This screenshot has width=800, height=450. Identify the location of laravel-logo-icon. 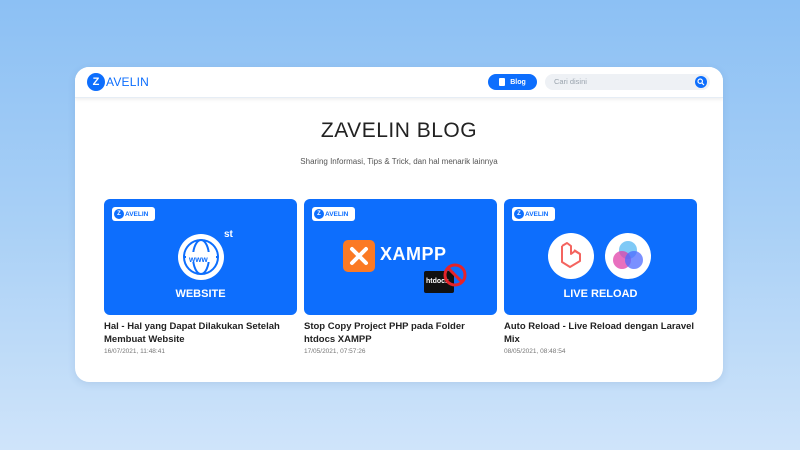
(571, 256).